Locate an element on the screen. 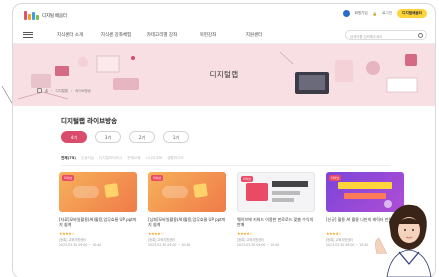 This screenshot has width=439, height=277. logo-text: 디지털 배움터 is located at coordinates (54, 16).